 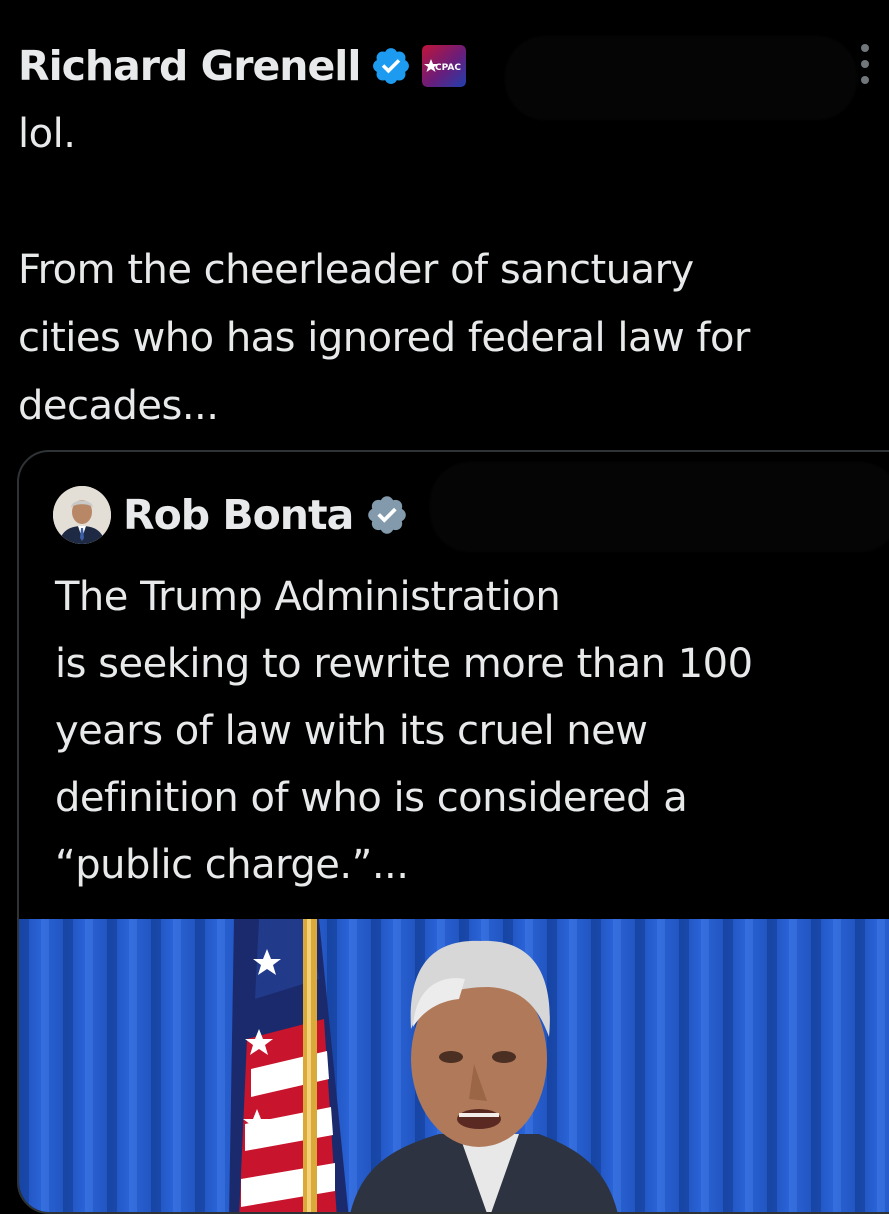 I want to click on avatar, so click(x=82, y=515).